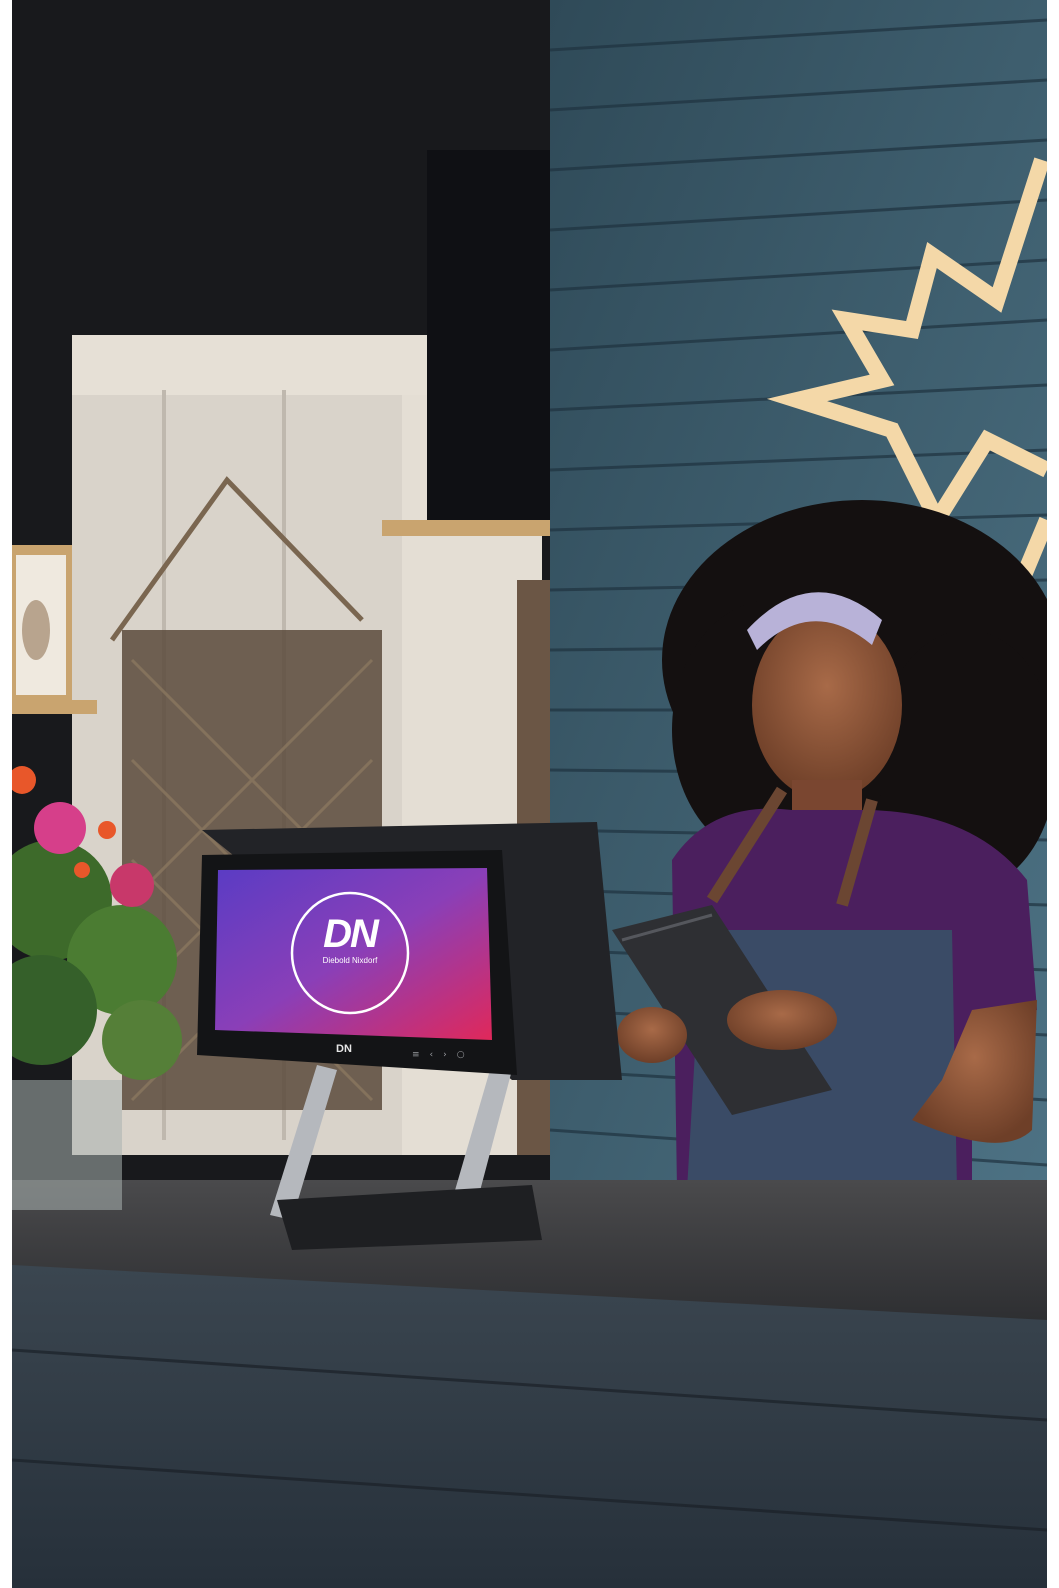 The width and height of the screenshot is (1059, 1588). What do you see at coordinates (416, 1055) in the screenshot?
I see `menu-icon: ≡` at bounding box center [416, 1055].